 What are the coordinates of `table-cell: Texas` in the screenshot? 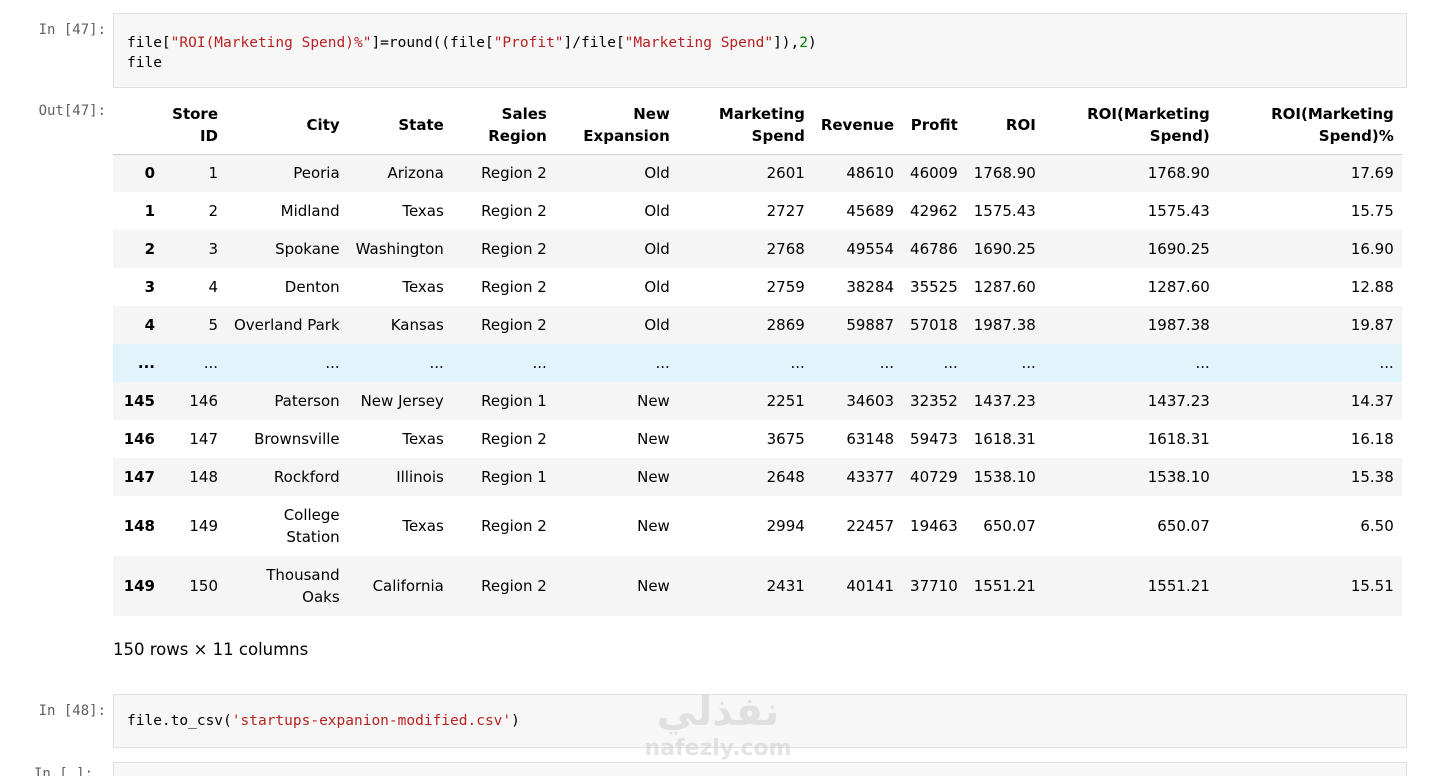 It's located at (423, 439).